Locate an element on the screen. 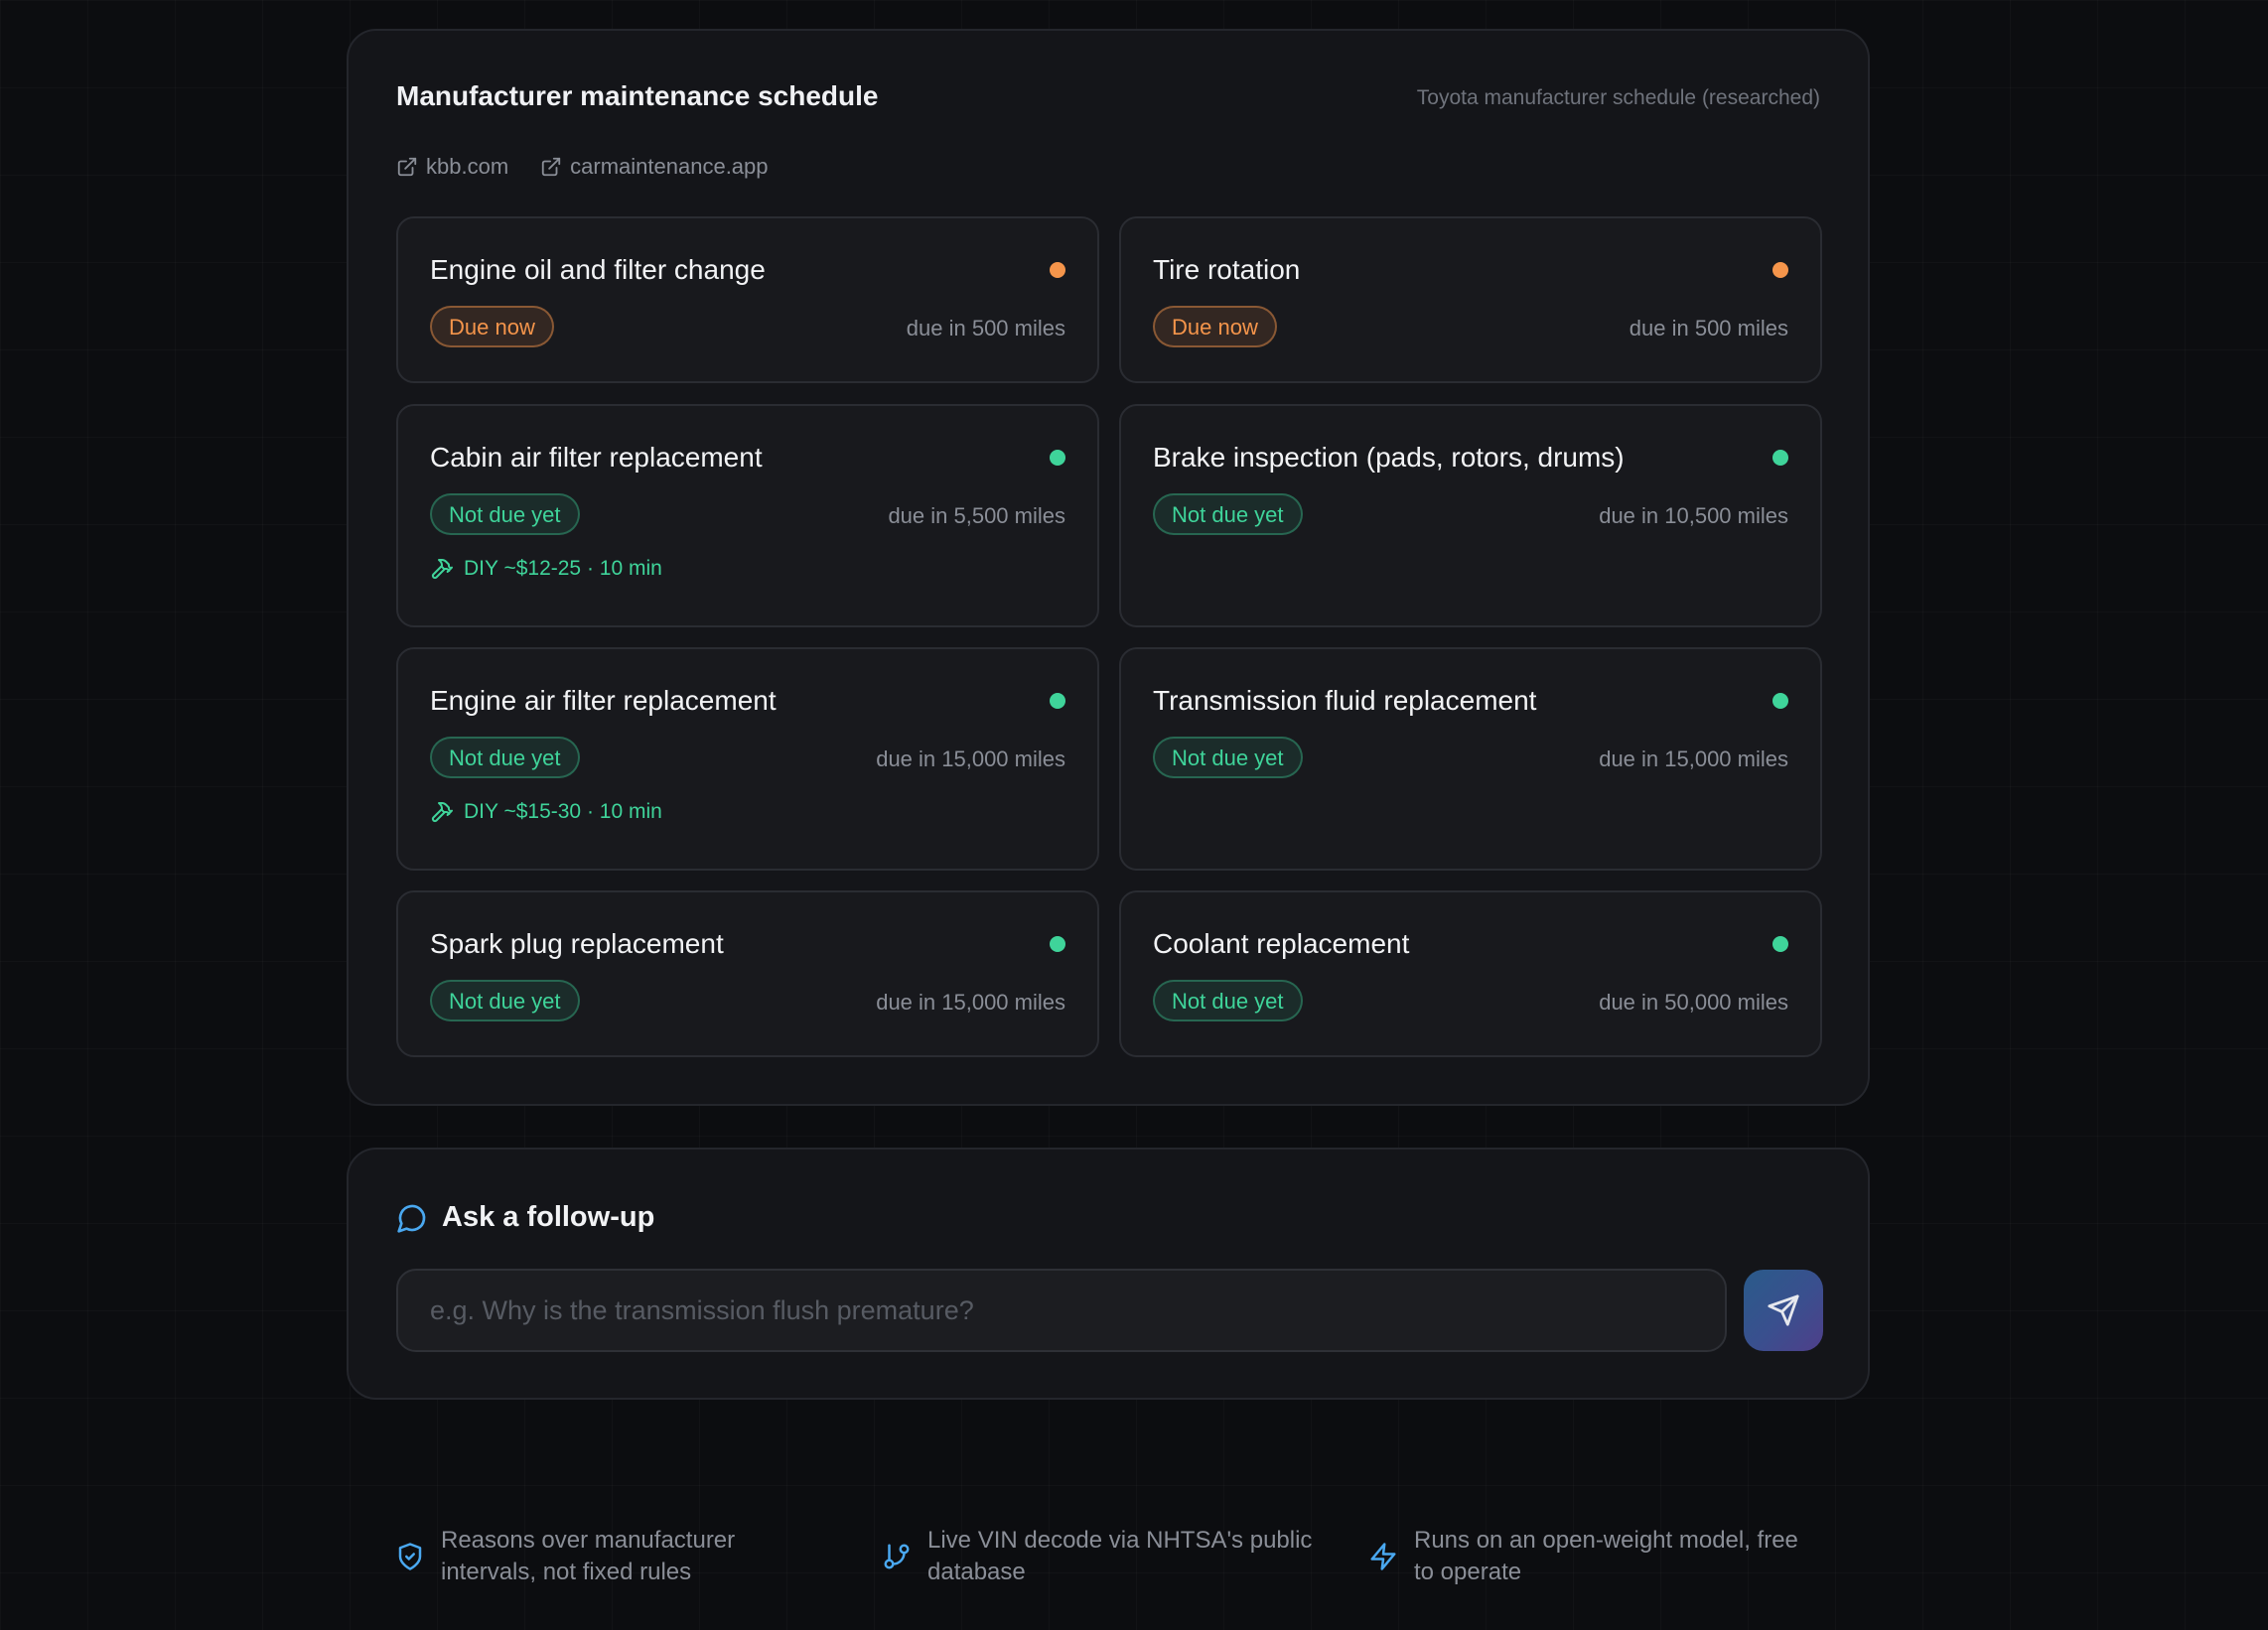  source-link-carmaintenance: carmaintenance.app is located at coordinates (654, 167).